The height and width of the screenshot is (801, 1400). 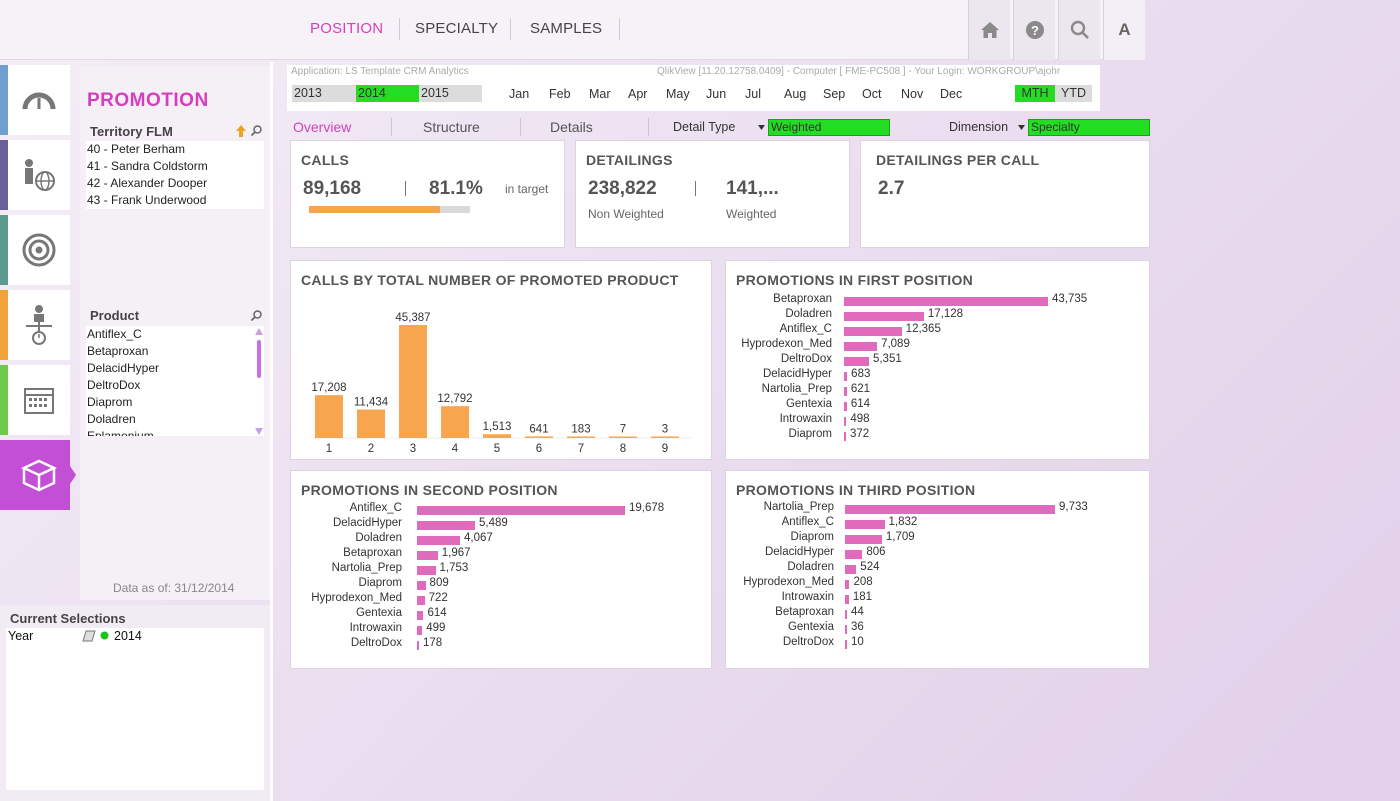 I want to click on list-item: Antiflex_C, so click(x=175, y=334).